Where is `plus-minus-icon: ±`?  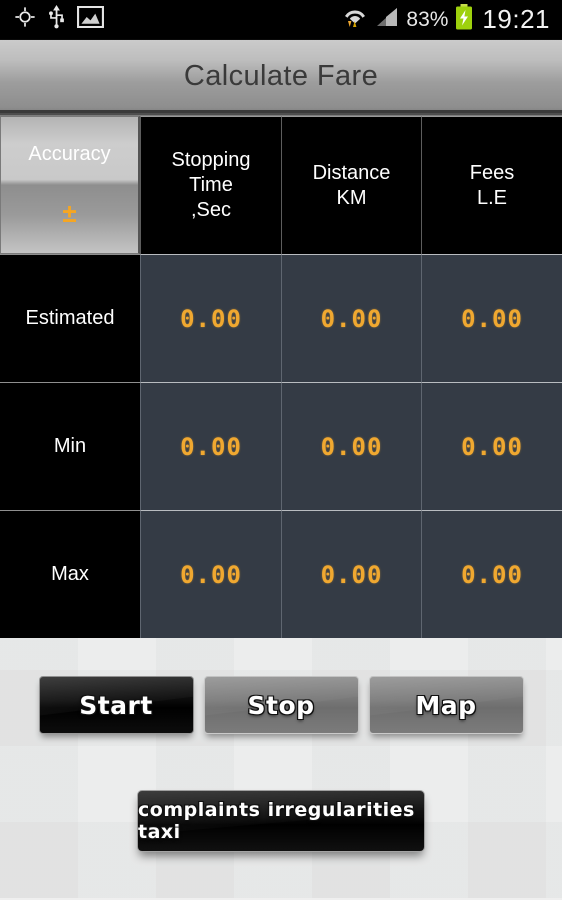
plus-minus-icon: ± is located at coordinates (69, 213).